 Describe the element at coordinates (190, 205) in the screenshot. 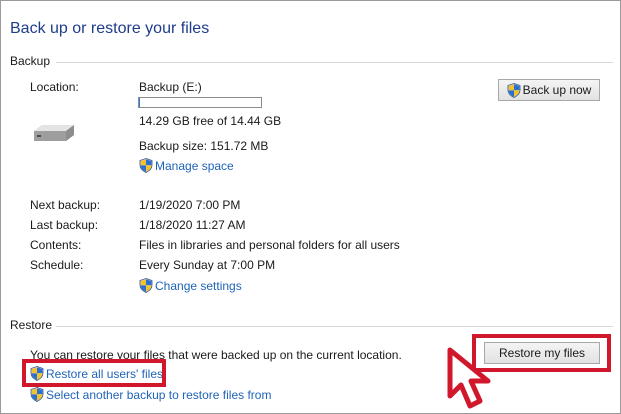

I see `next-backup-value: 1/19/2020 7:00 PM` at that location.